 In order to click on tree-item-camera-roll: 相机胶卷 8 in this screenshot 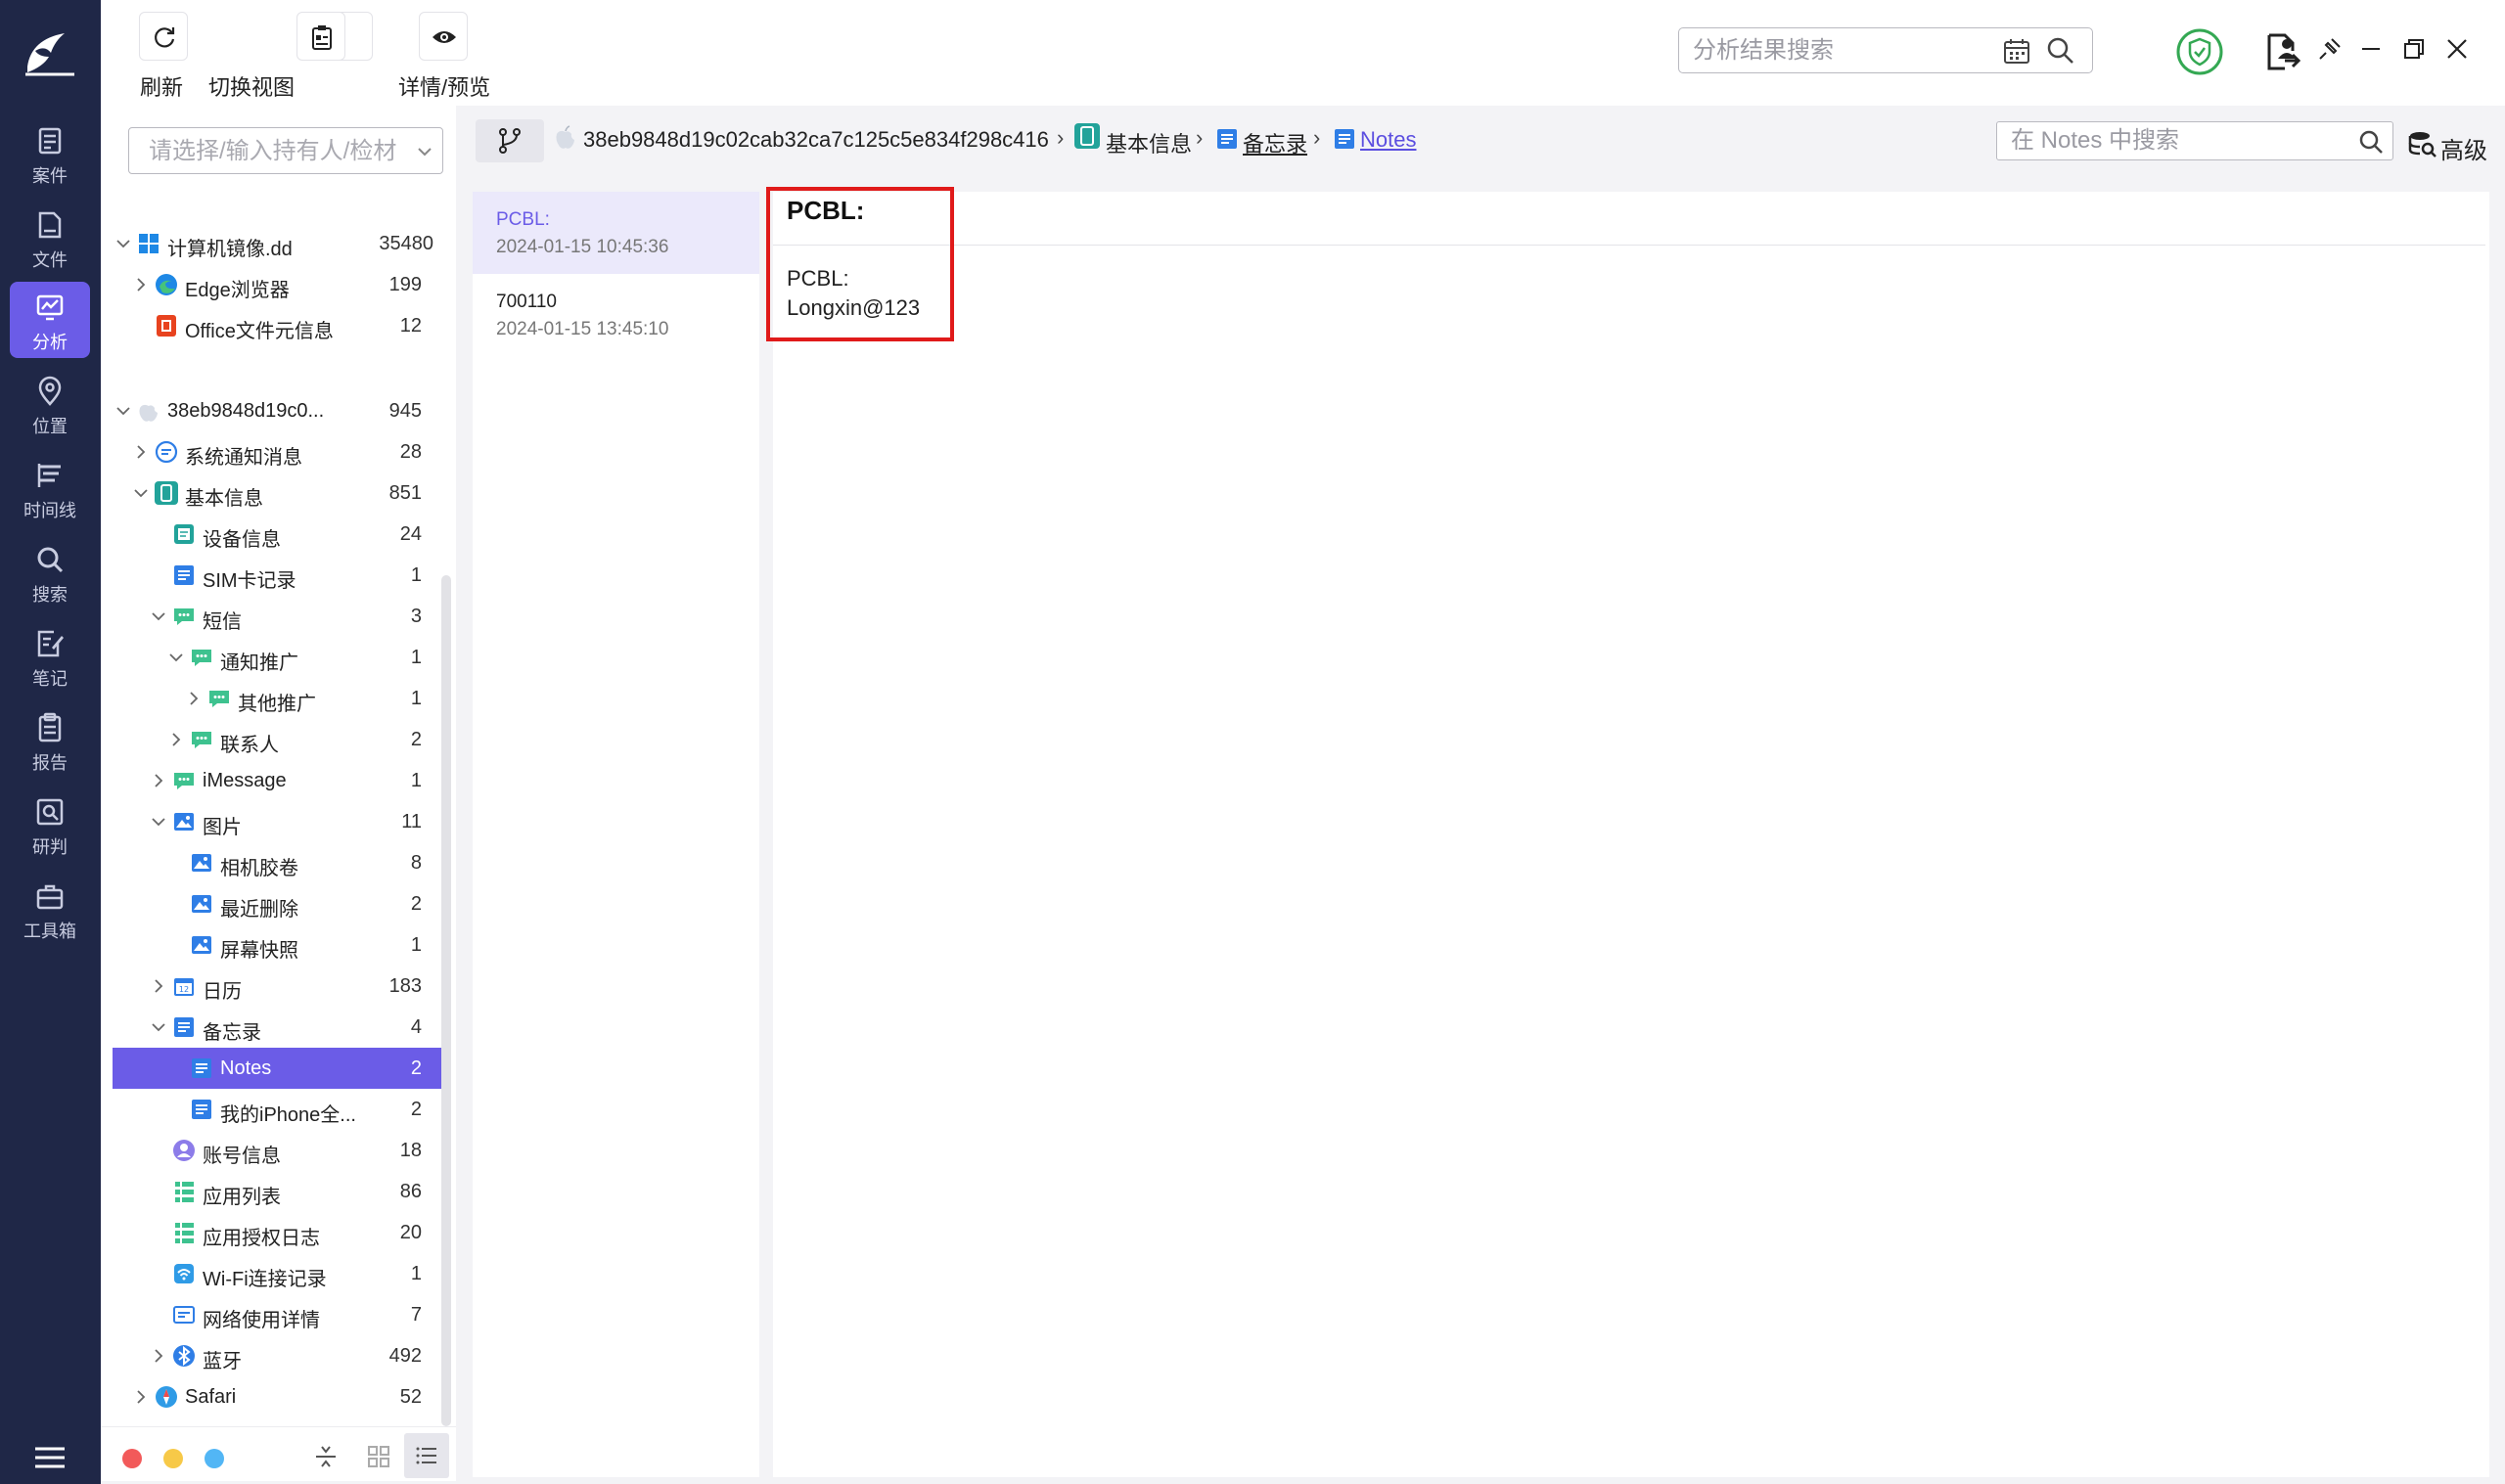, I will do `click(277, 862)`.